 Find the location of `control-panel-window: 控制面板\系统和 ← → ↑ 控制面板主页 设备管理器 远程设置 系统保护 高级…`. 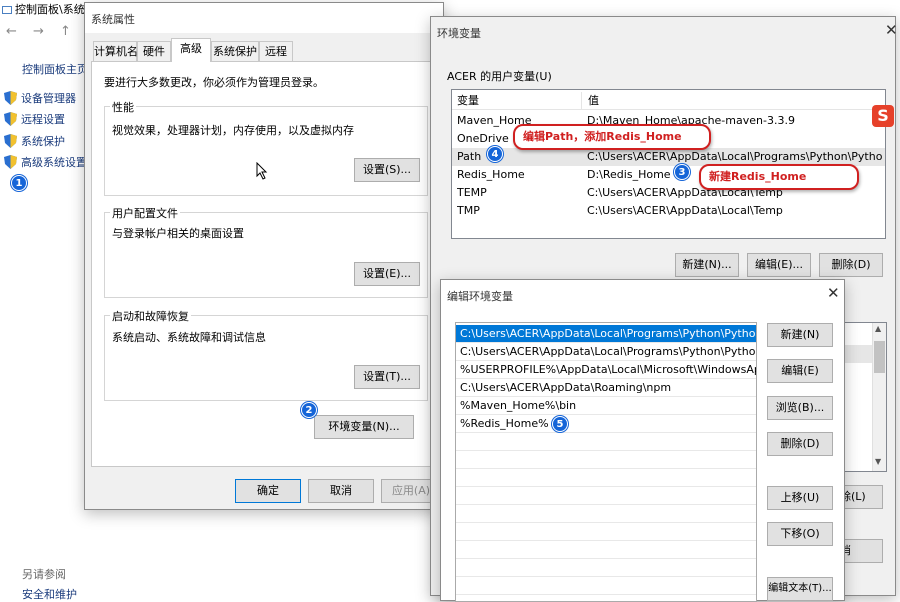

control-panel-window: 控制面板\系统和 ← → ↑ 控制面板主页 设备管理器 远程设置 系统保护 高级… is located at coordinates (45, 300).